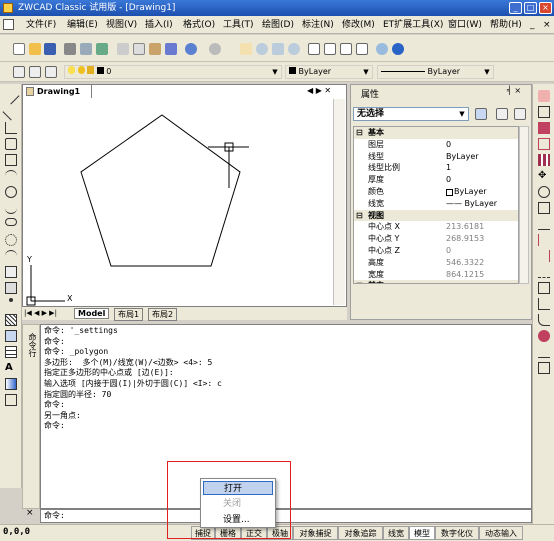  What do you see at coordinates (396, 533) in the screenshot?
I see `lineweight-toggle: 线宽` at bounding box center [396, 533].